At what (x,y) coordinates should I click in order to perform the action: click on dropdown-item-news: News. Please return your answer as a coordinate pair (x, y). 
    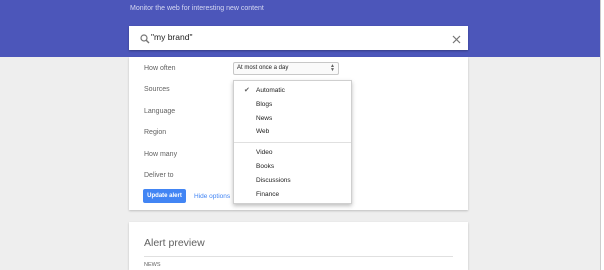
    Looking at the image, I should click on (264, 118).